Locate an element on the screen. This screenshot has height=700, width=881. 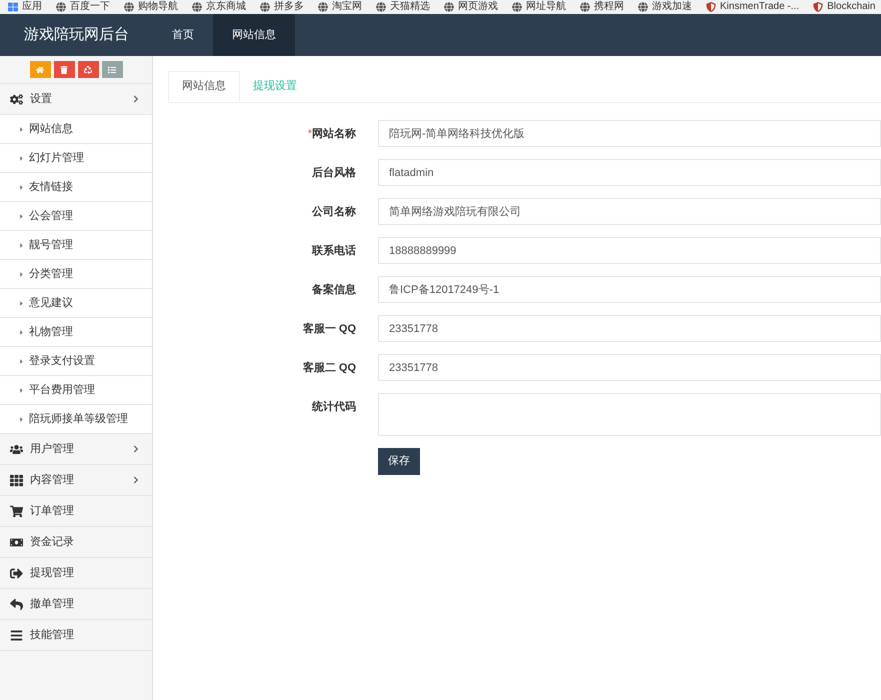
app-title: 游戏陪玩网后台 is located at coordinates (76, 34).